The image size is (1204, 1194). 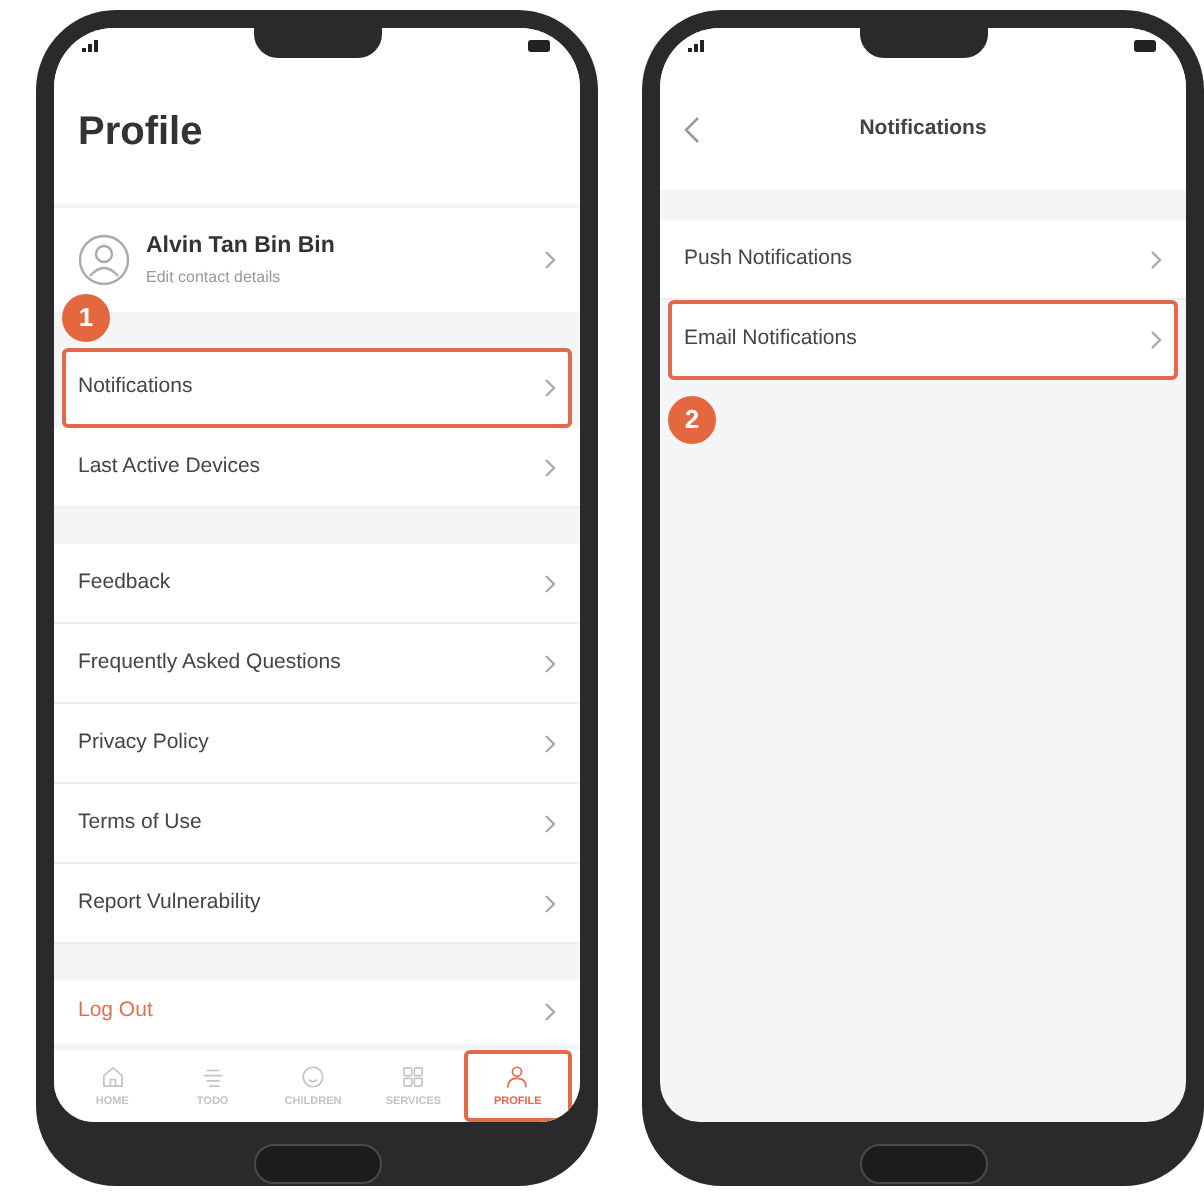 I want to click on page-title: Notifications, so click(x=923, y=128).